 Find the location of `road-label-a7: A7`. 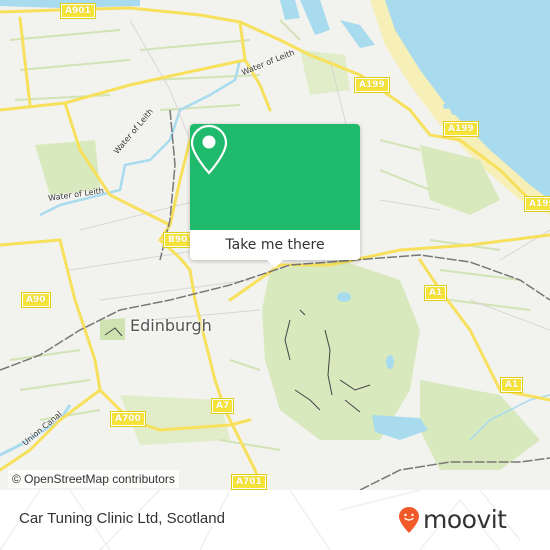

road-label-a7: A7 is located at coordinates (222, 406).